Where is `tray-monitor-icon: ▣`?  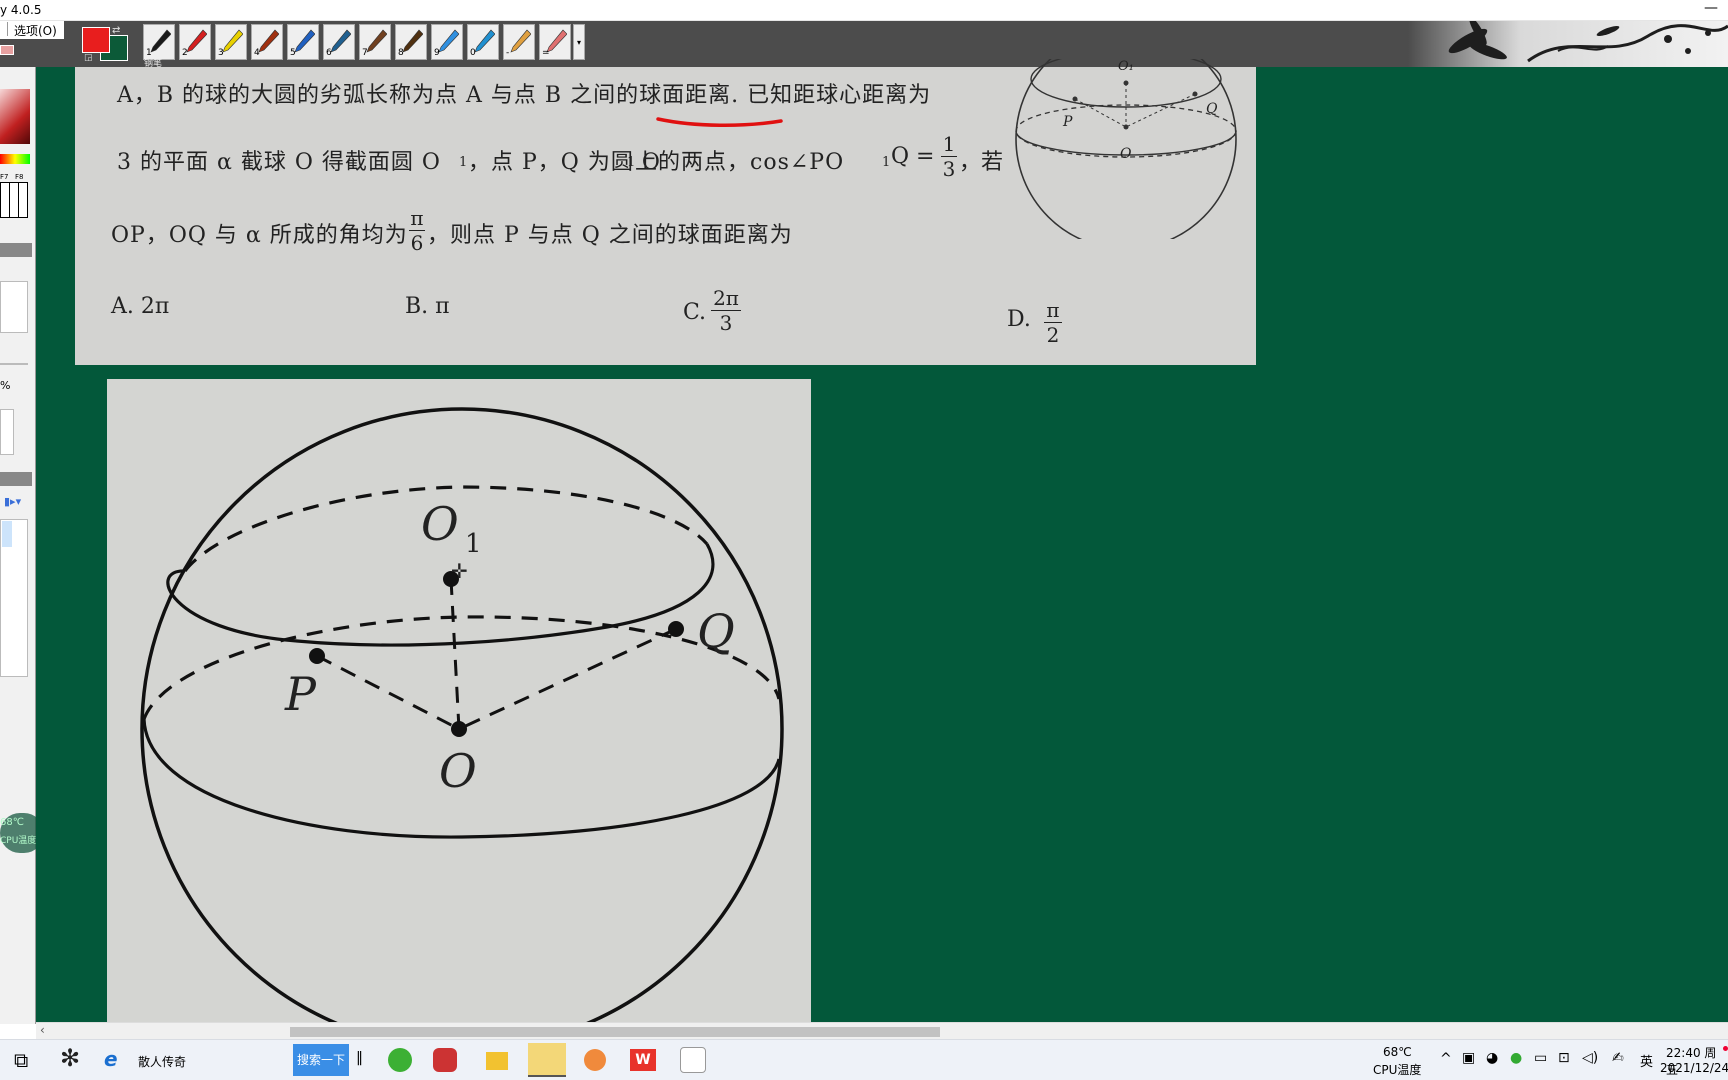
tray-monitor-icon: ▣ is located at coordinates (1468, 1058).